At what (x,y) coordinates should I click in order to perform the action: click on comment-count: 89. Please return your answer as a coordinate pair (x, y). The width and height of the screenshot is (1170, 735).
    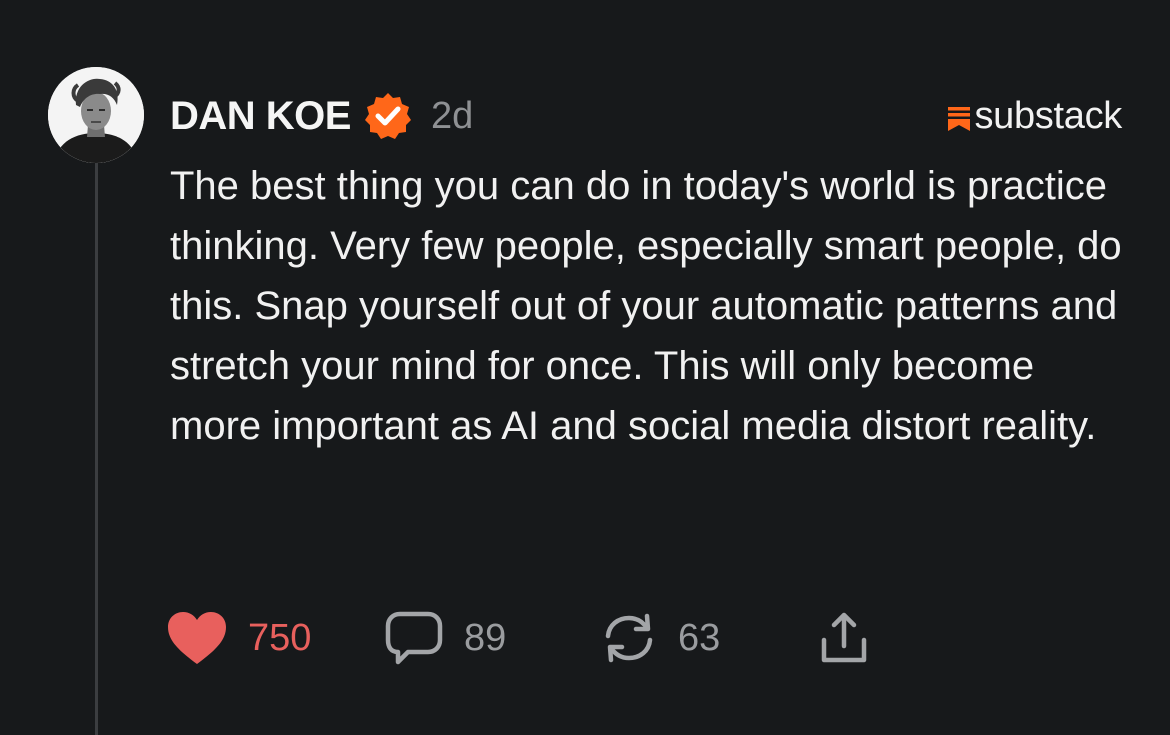
    Looking at the image, I should click on (485, 637).